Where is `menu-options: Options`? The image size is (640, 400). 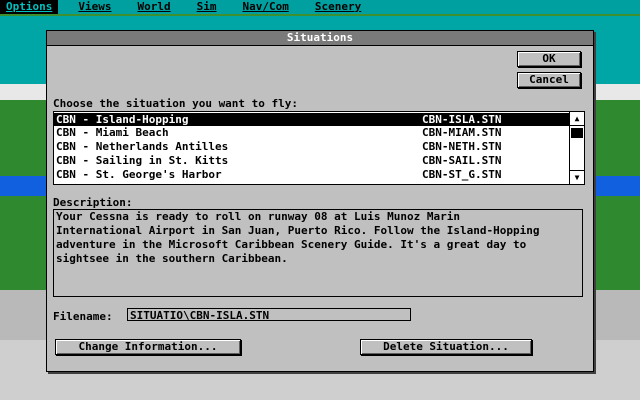
menu-options: Options is located at coordinates (29, 7).